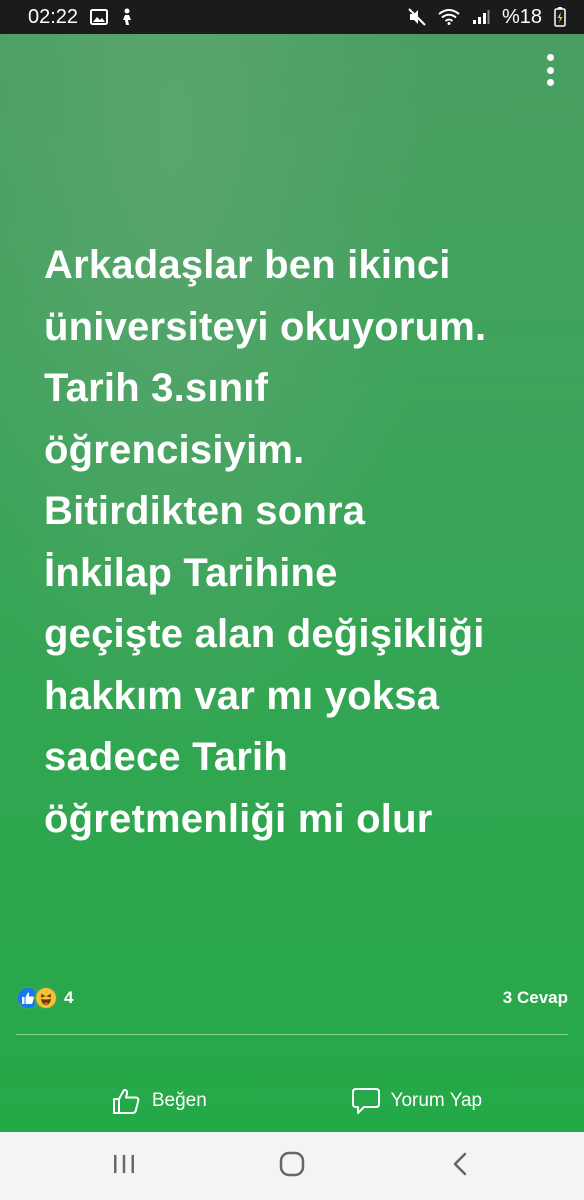 The width and height of the screenshot is (584, 1200). What do you see at coordinates (292, 1101) in the screenshot?
I see `actions-row: Beğen Yorum Yap` at bounding box center [292, 1101].